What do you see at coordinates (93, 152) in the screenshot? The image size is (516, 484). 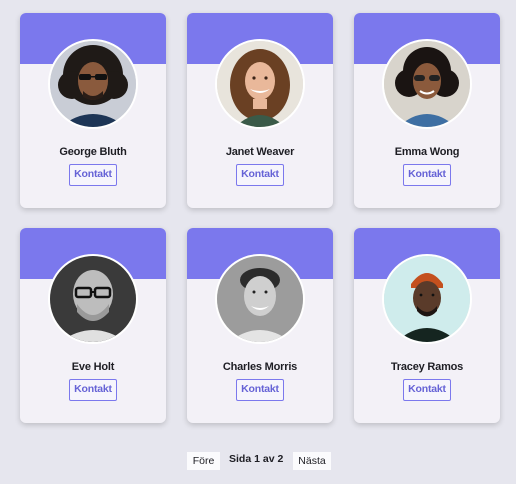 I see `user-name: George Bluth` at bounding box center [93, 152].